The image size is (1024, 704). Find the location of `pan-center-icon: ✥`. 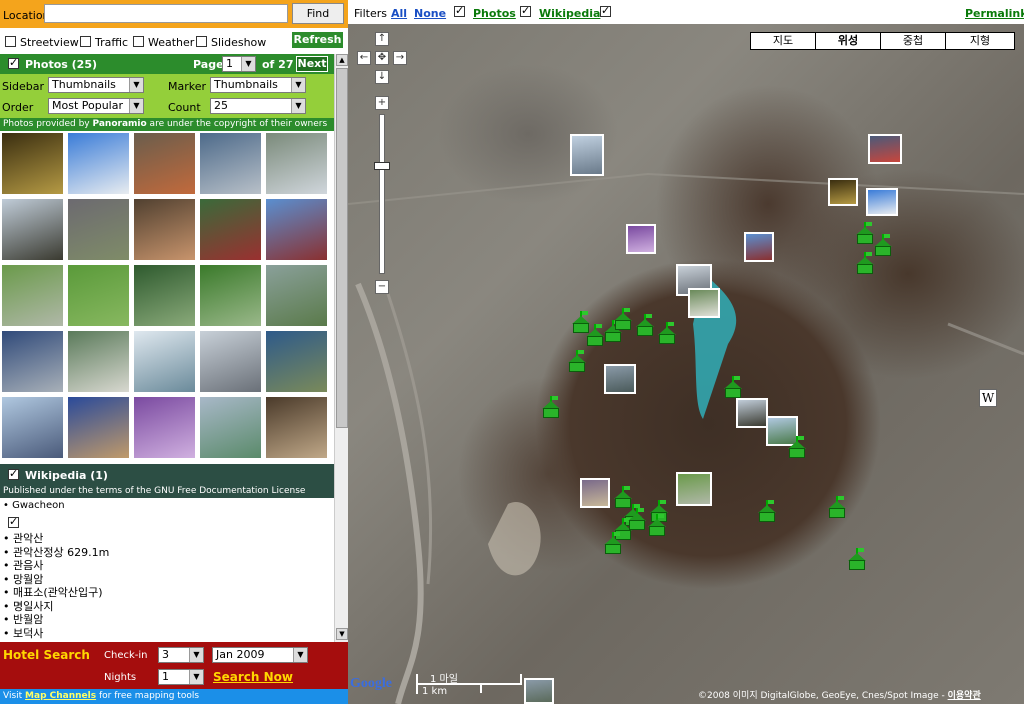

pan-center-icon: ✥ is located at coordinates (382, 58).